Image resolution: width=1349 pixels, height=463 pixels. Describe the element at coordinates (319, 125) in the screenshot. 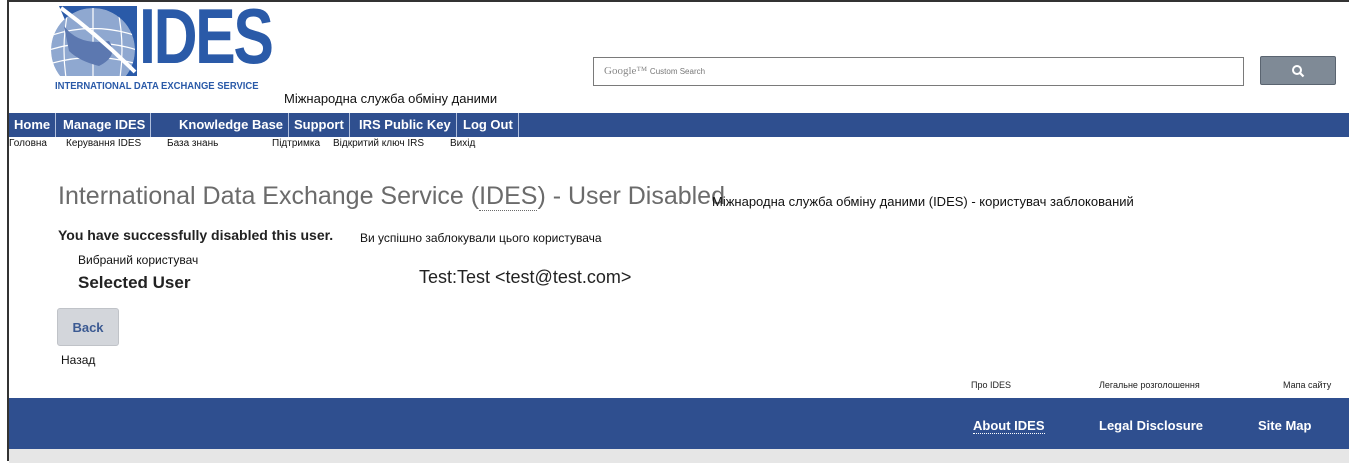

I see `nav-item-support: Support` at that location.